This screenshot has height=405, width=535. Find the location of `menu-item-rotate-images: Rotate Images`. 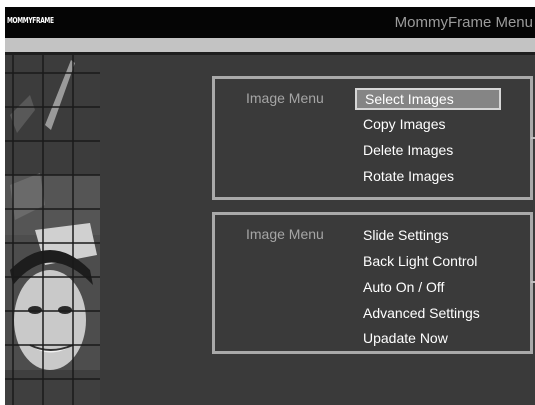

menu-item-rotate-images: Rotate Images is located at coordinates (408, 176).